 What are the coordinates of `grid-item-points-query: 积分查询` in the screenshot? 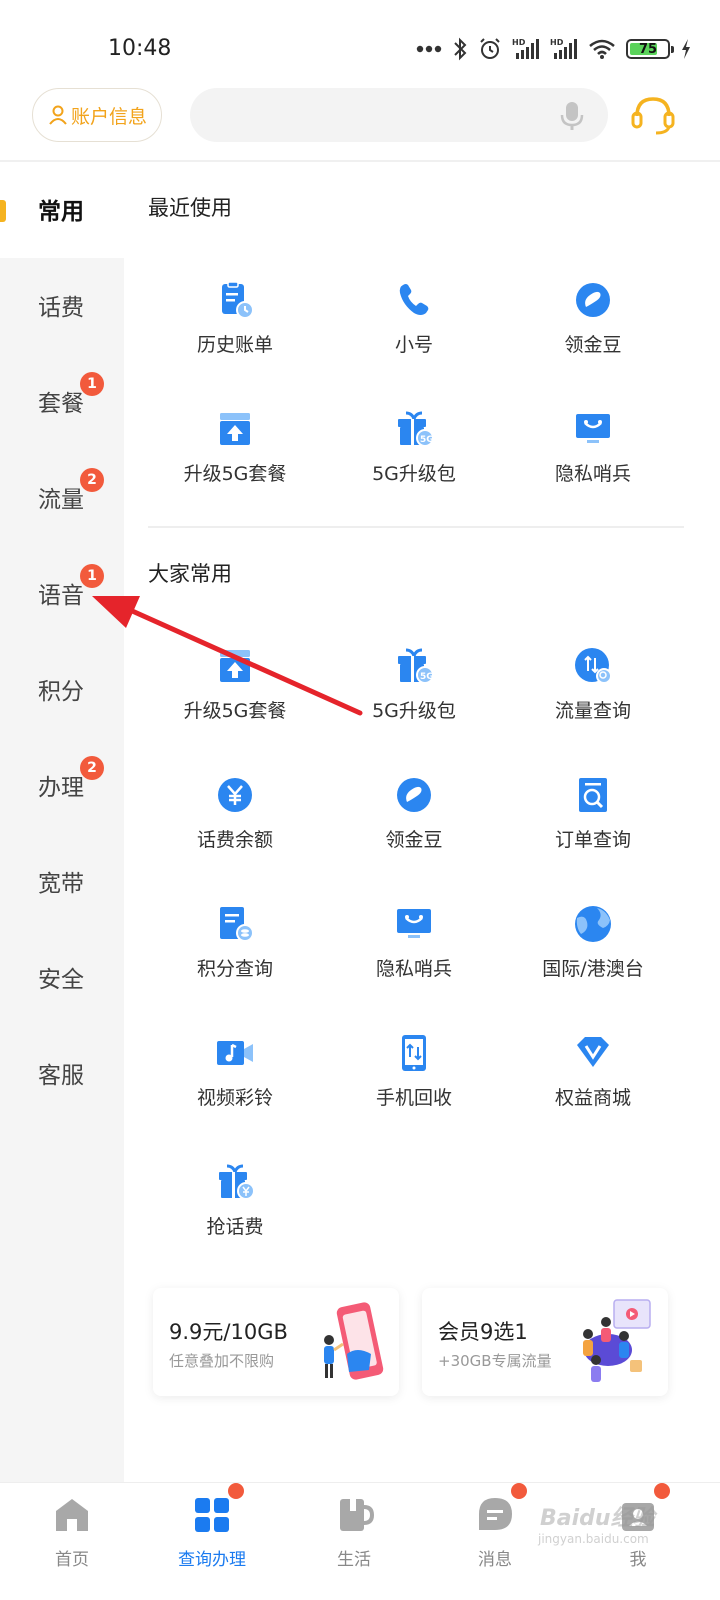 It's located at (235, 959).